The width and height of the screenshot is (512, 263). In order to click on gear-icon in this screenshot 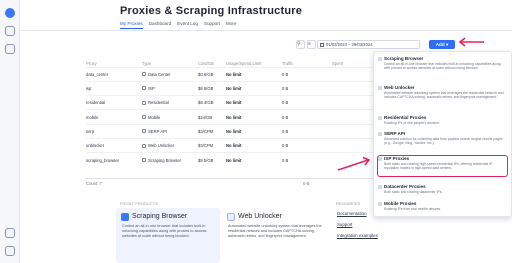, I will do `click(10, 251)`.